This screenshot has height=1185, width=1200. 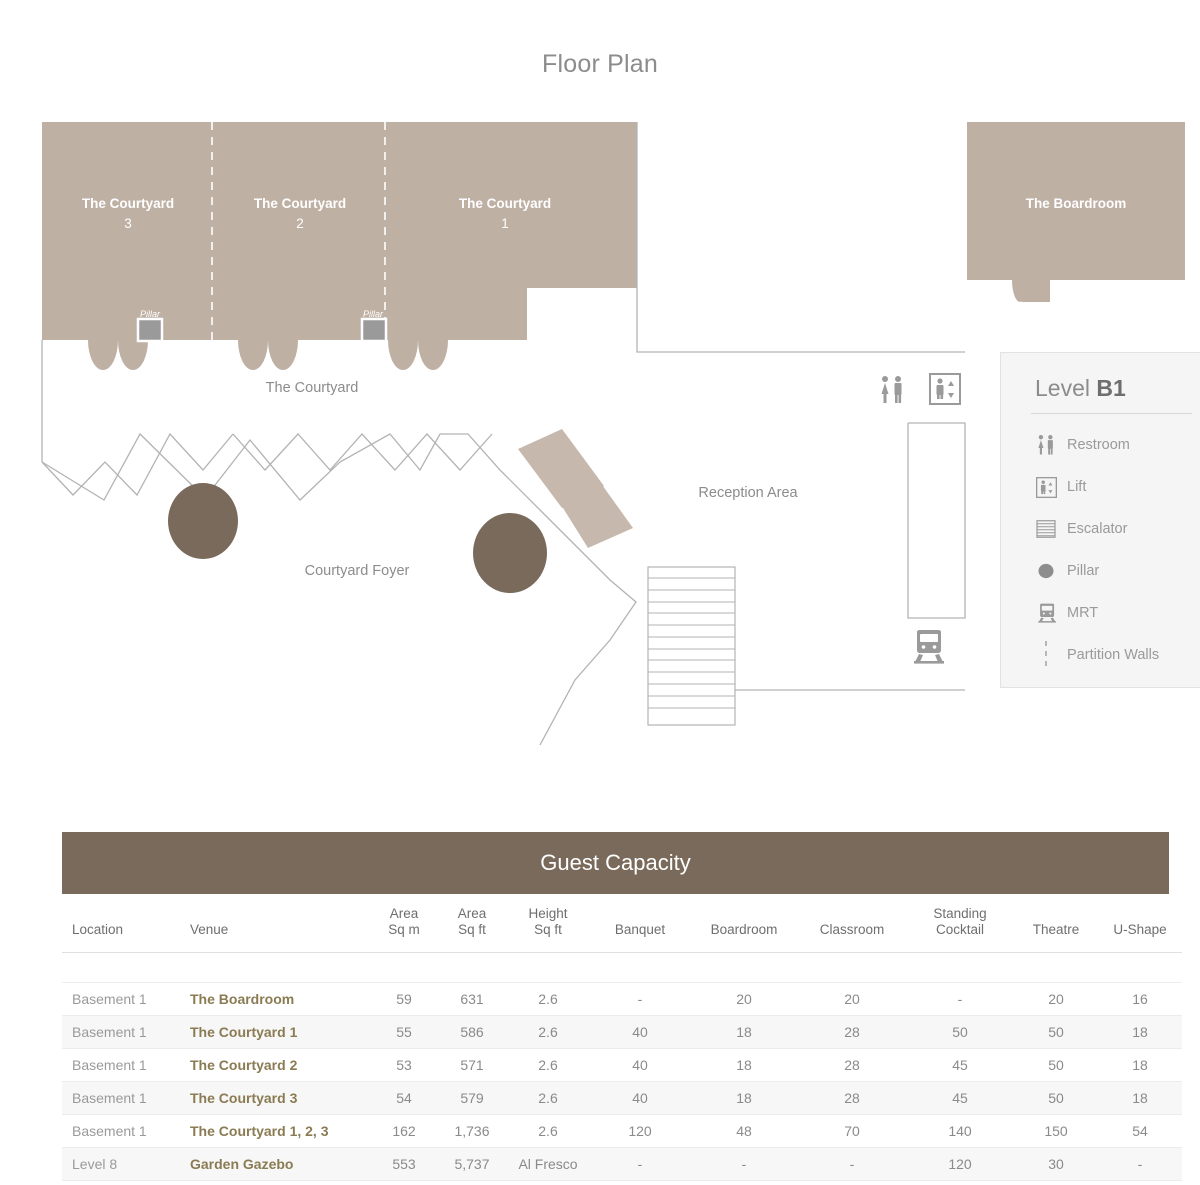 I want to click on legend-item-mrt: MRT, so click(x=1100, y=613).